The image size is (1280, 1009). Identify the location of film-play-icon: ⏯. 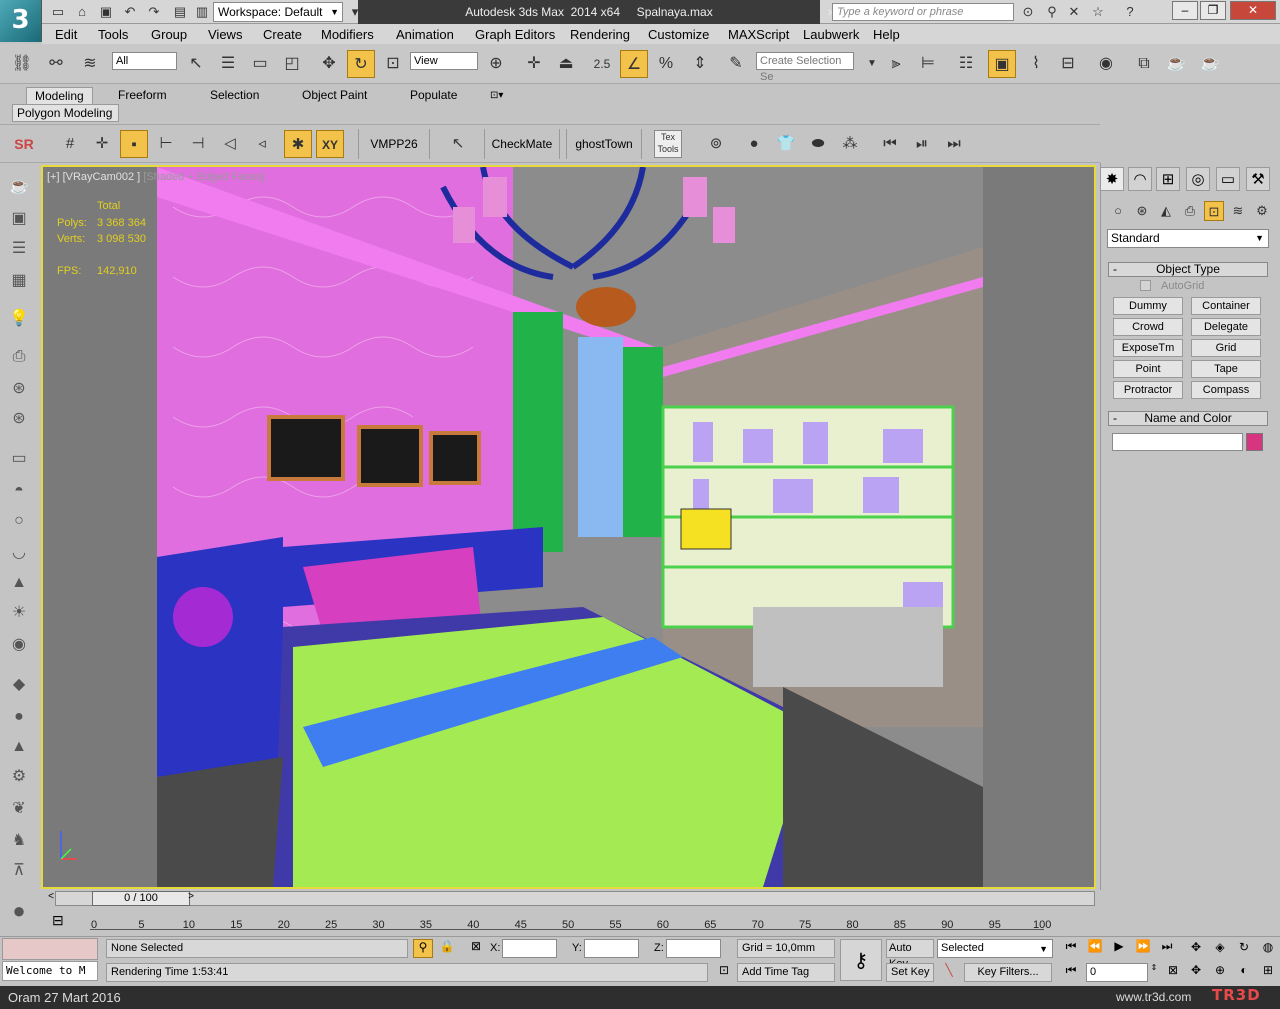
(922, 144).